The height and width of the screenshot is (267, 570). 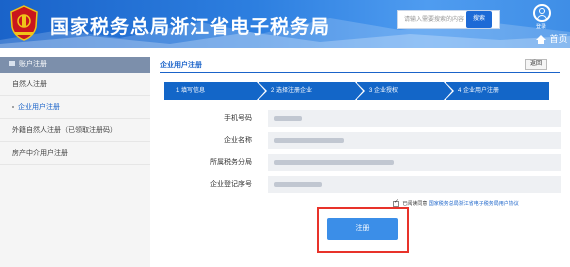 I want to click on company-name-label: 企业名称, so click(x=238, y=140).